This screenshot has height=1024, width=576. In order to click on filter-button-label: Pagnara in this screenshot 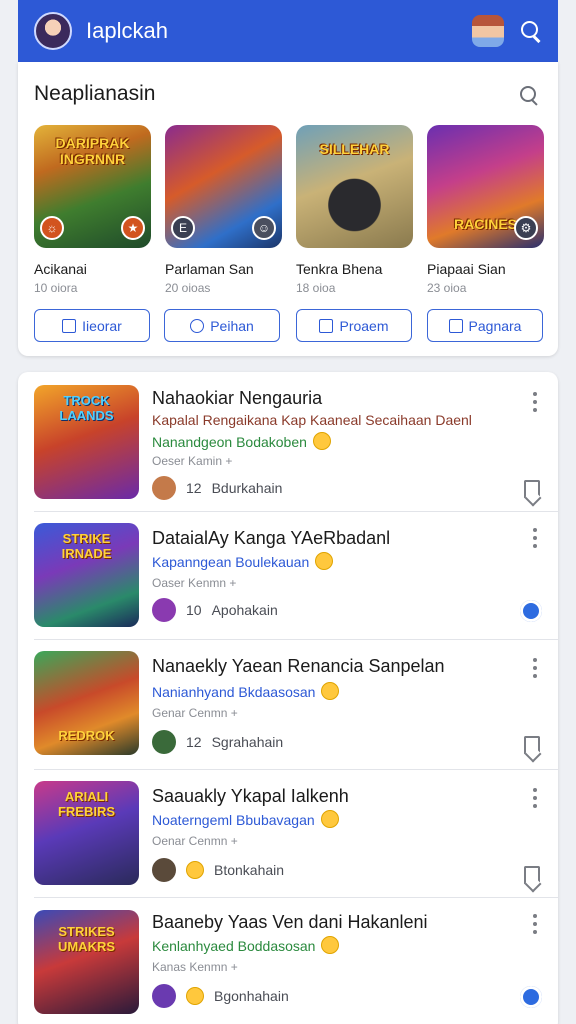, I will do `click(495, 325)`.